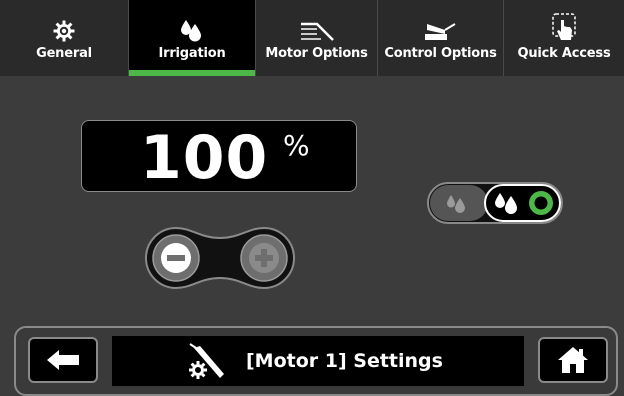 This screenshot has width=624, height=396. Describe the element at coordinates (317, 31) in the screenshot. I see `handpiece-icon` at that location.